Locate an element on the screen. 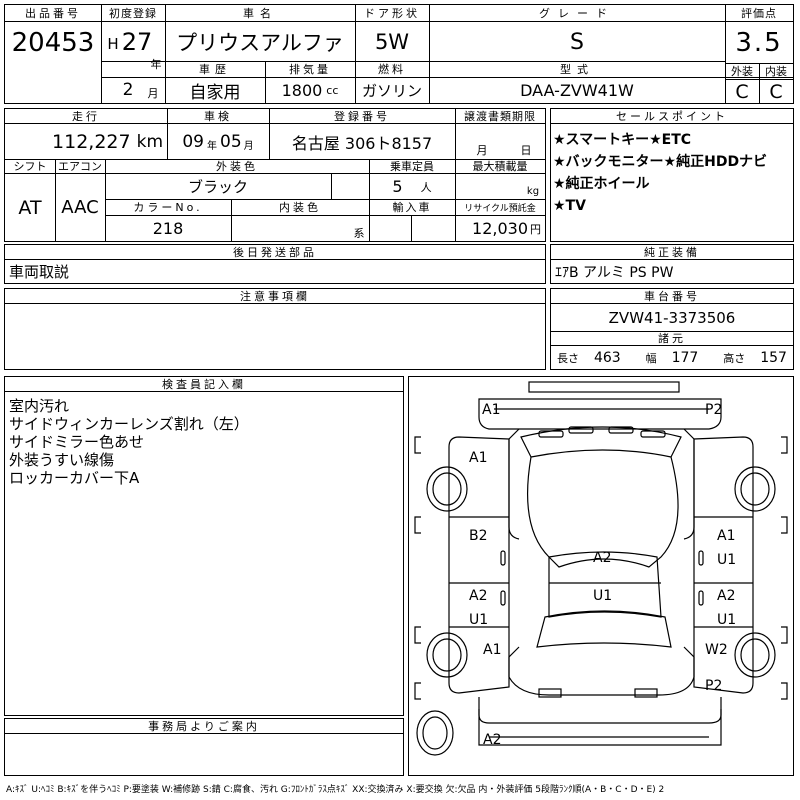 The image size is (800, 800). parts-block: 後日発送部品 車両取説 is located at coordinates (275, 264).